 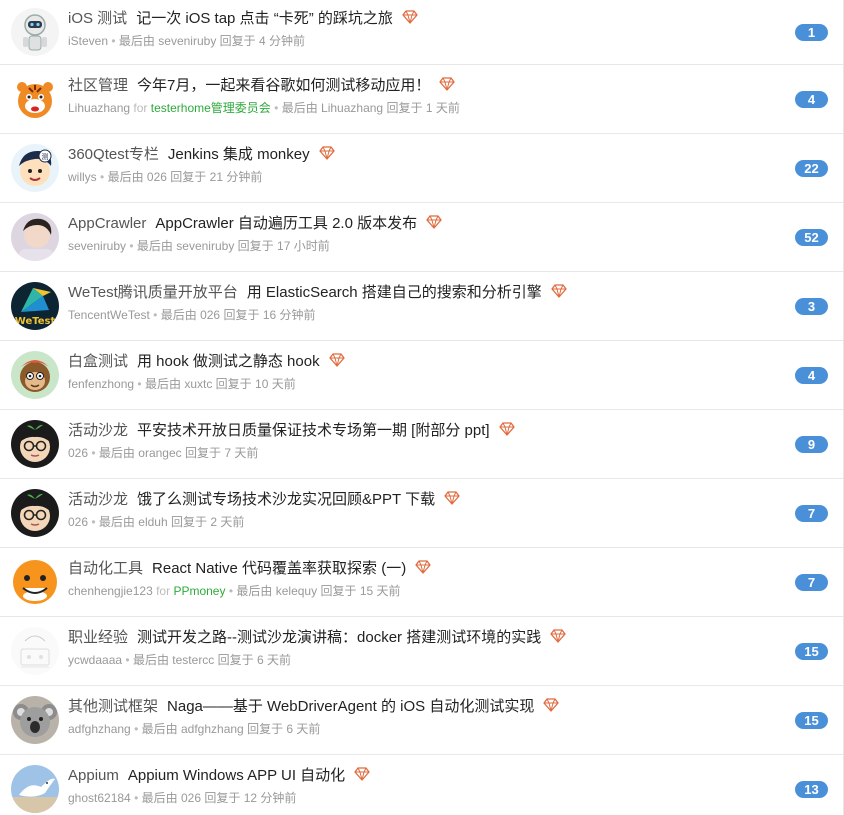 What do you see at coordinates (199, 591) in the screenshot?
I see `team-link: PPmoney` at bounding box center [199, 591].